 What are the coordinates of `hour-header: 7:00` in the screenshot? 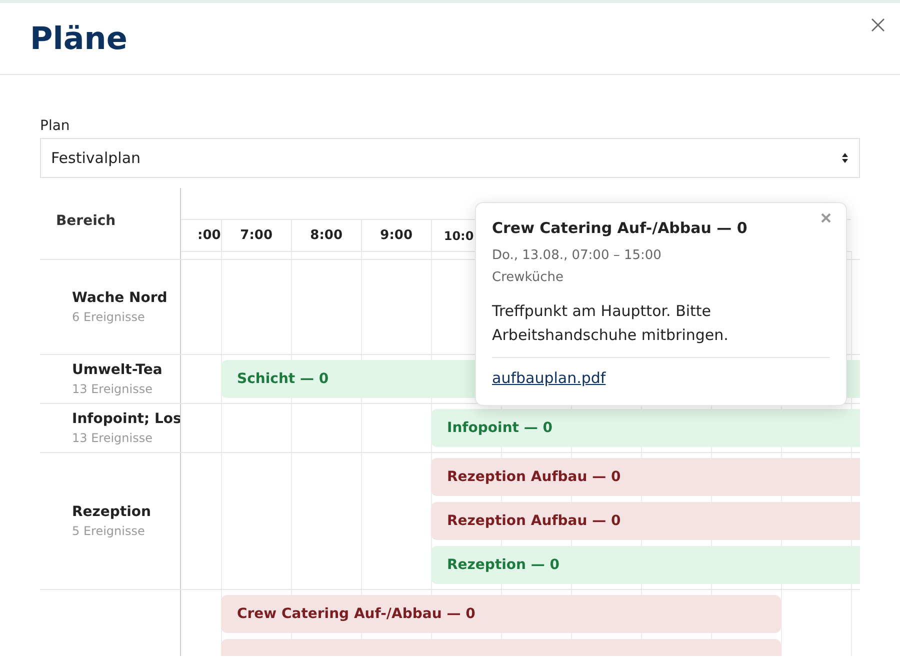 It's located at (255, 235).